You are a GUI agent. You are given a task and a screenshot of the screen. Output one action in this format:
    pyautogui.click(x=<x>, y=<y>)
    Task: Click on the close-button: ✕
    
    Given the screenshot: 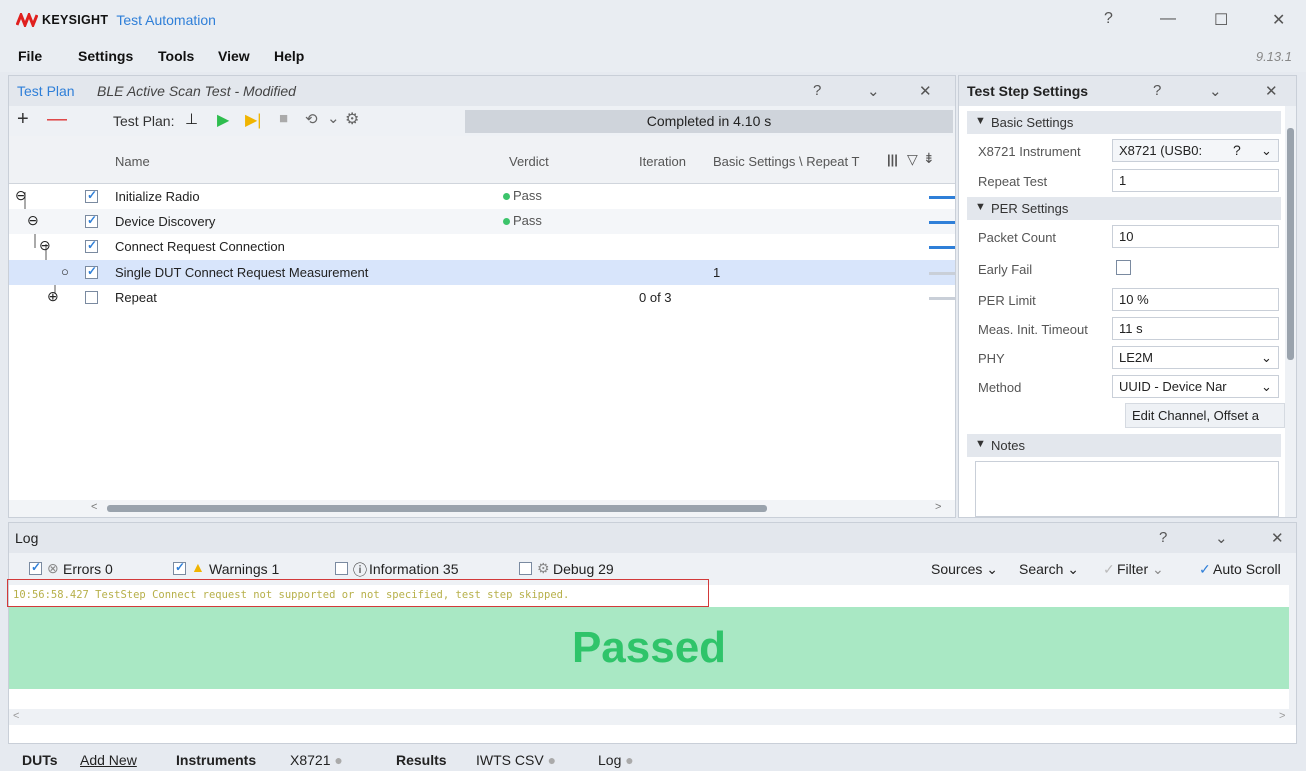 What is the action you would take?
    pyautogui.click(x=1278, y=20)
    